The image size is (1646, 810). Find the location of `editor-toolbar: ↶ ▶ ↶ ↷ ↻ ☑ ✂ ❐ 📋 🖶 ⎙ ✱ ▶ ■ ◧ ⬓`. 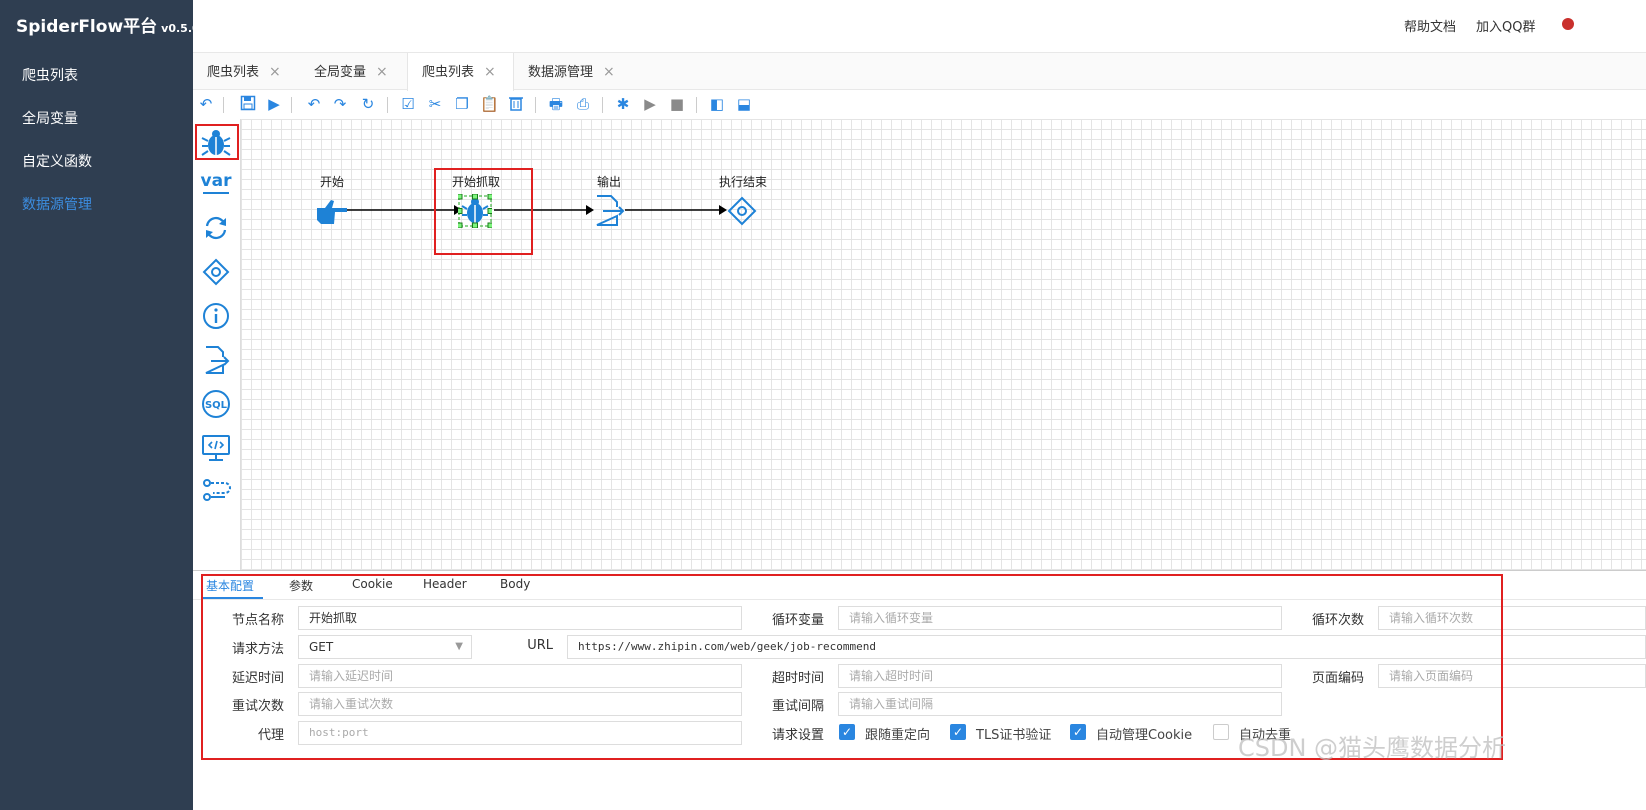

editor-toolbar: ↶ ▶ ↶ ↷ ↻ ☑ ✂ ❐ 📋 🖶 ⎙ ✱ ▶ ■ ◧ ⬓ is located at coordinates (919, 105).